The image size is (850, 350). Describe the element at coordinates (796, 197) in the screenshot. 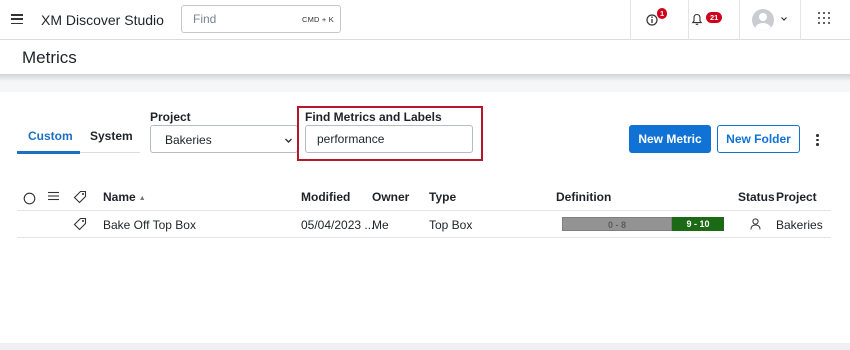

I see `column-header-project: Project` at that location.